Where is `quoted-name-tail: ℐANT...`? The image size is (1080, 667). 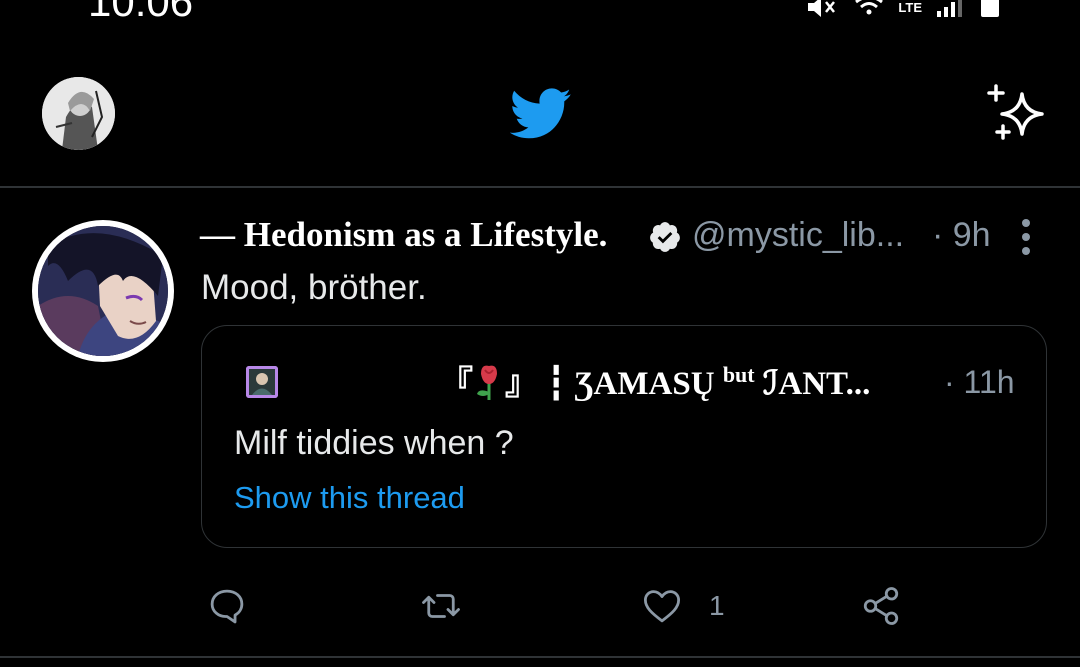 quoted-name-tail: ℐANT... is located at coordinates (812, 384).